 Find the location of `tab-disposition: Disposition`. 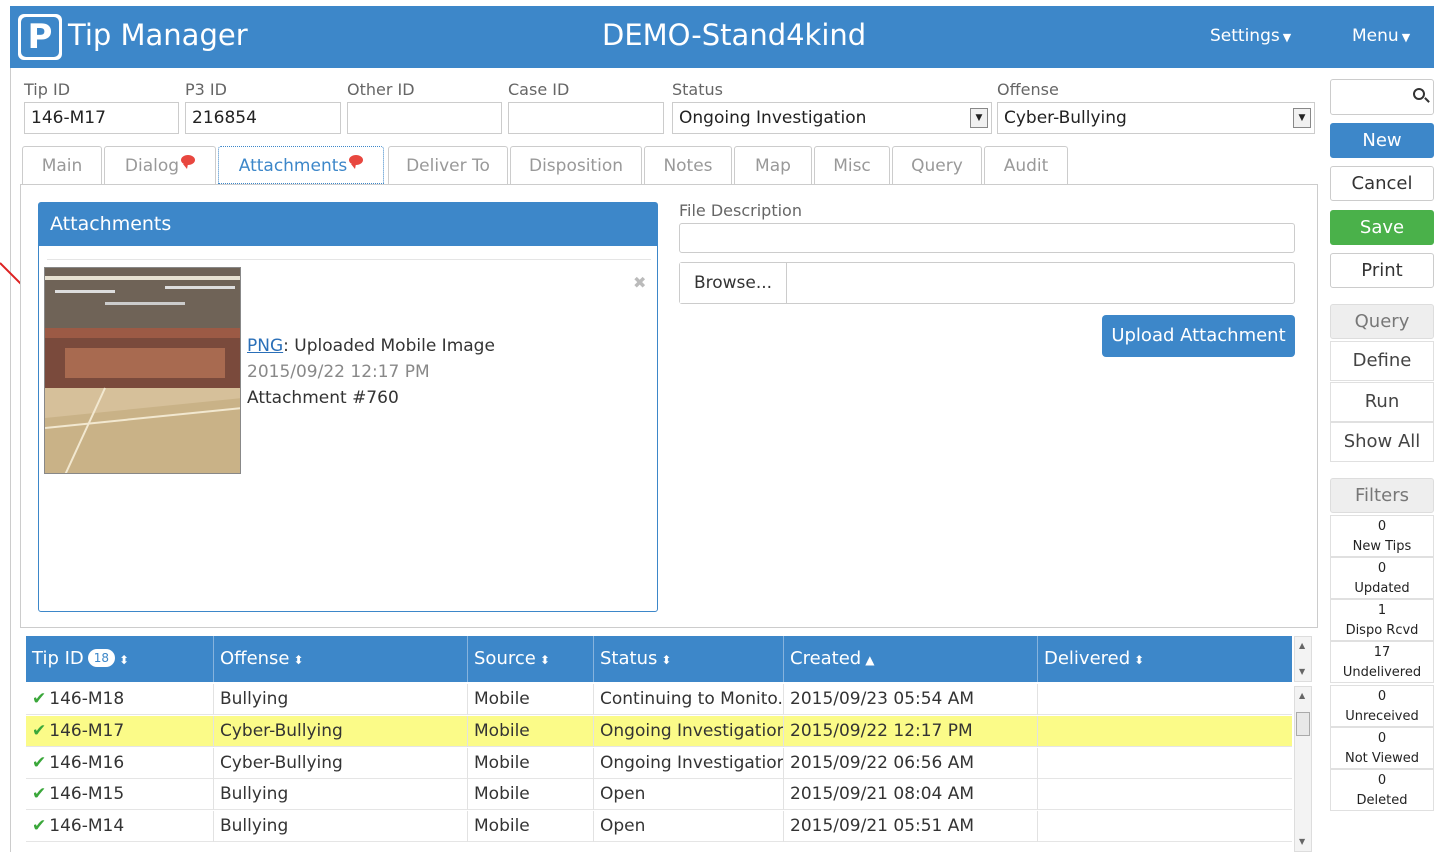

tab-disposition: Disposition is located at coordinates (576, 165).